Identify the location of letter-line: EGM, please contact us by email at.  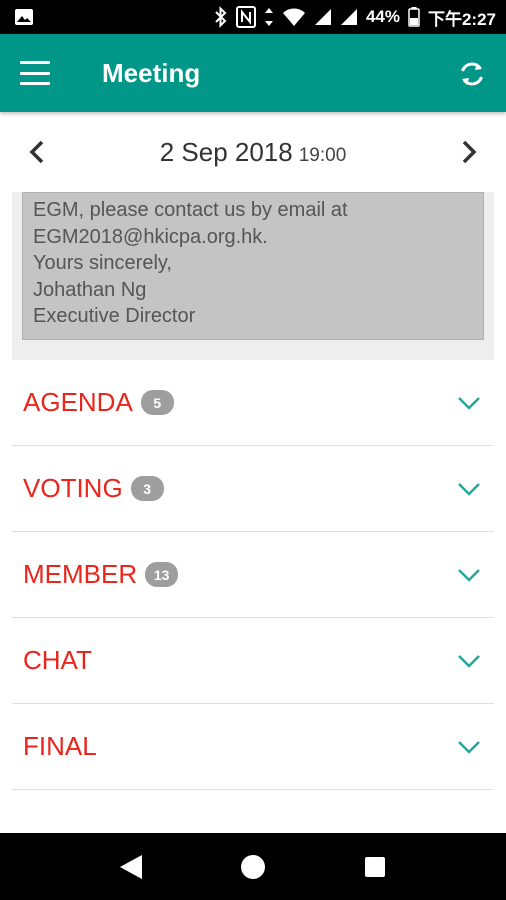
(190, 210).